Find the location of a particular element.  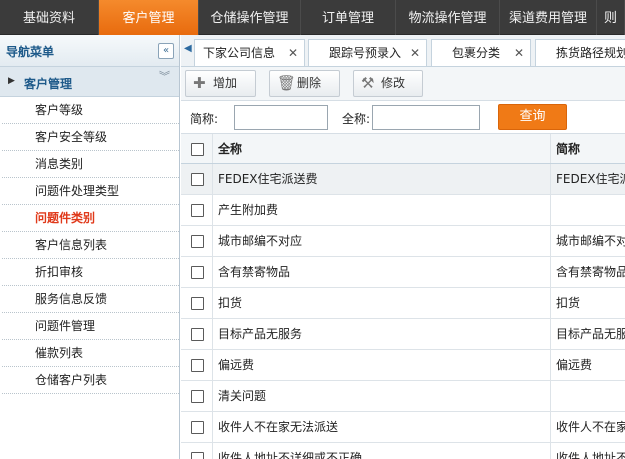

tab-picking-path-planning: 拣货路径规划 is located at coordinates (580, 52).